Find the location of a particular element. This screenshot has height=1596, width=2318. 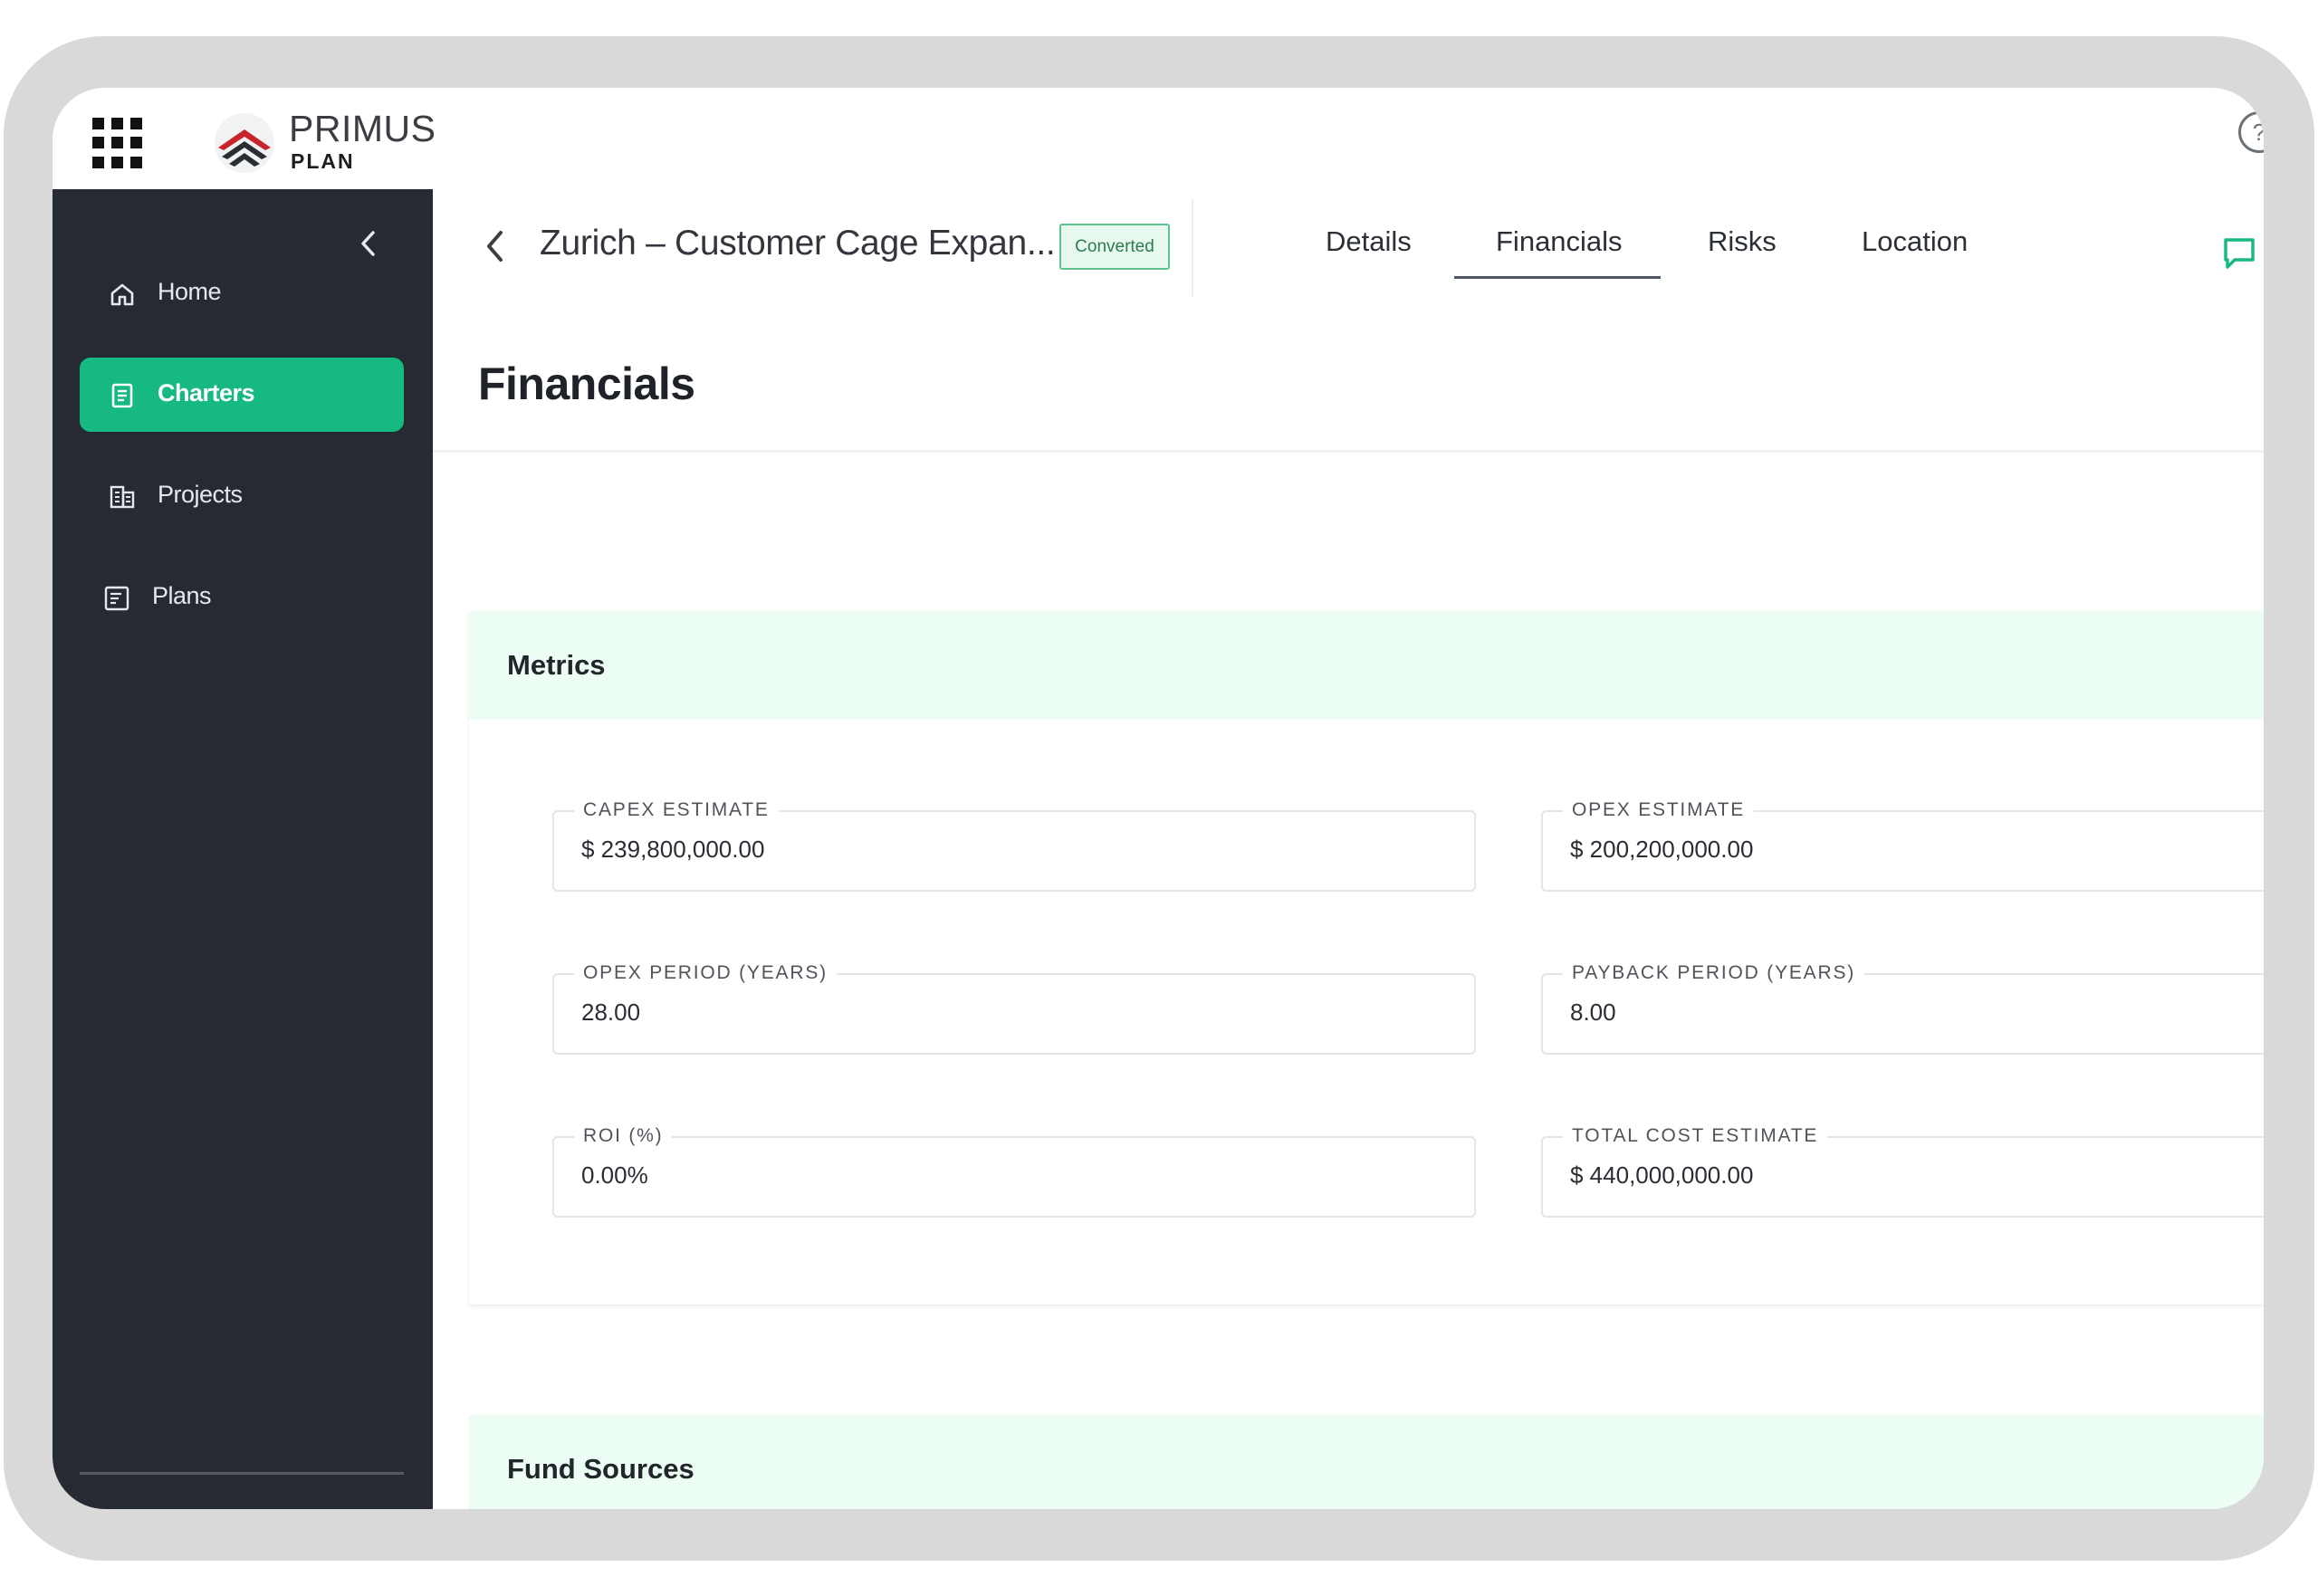

field-value: $ 239,800,000.00 is located at coordinates (673, 849).